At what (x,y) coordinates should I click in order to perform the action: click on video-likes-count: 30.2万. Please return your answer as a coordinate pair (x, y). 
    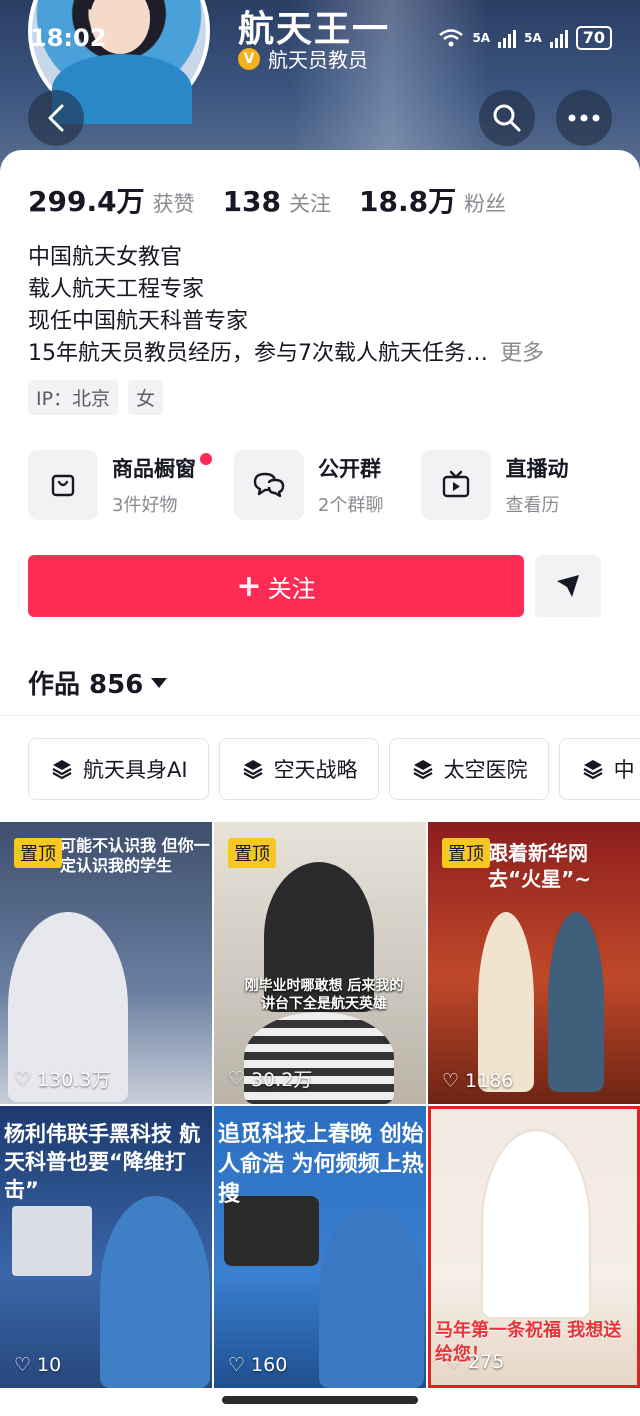
    Looking at the image, I should click on (282, 1080).